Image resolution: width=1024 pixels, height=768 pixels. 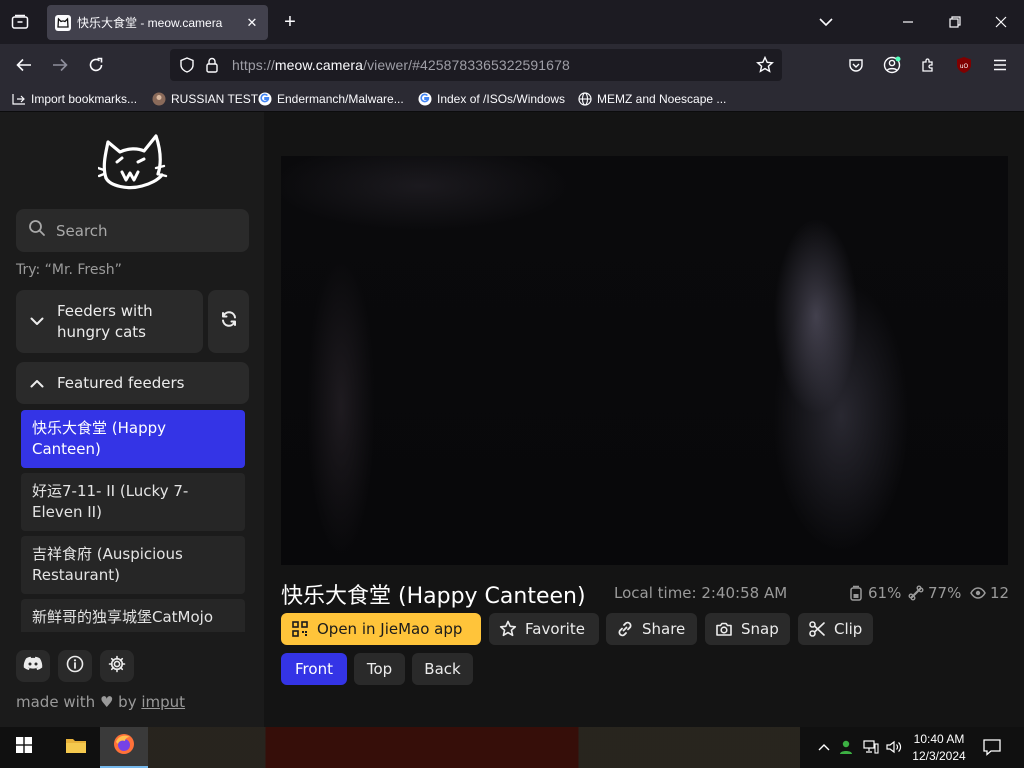 What do you see at coordinates (508, 629) in the screenshot?
I see `star-icon` at bounding box center [508, 629].